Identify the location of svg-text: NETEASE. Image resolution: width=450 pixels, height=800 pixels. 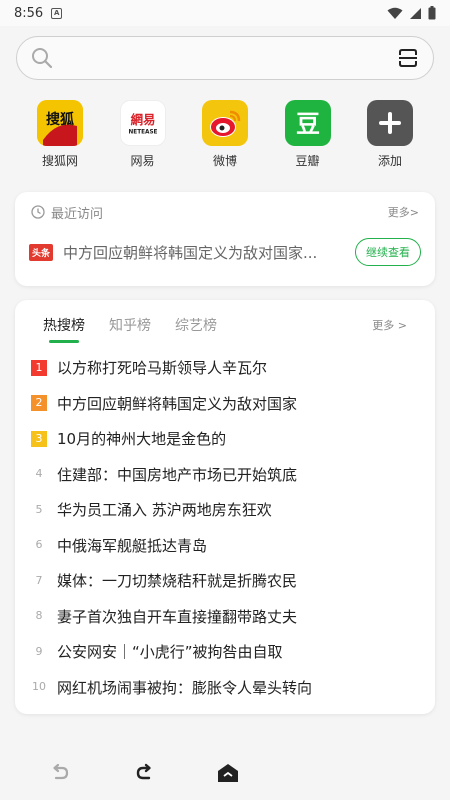
(142, 133).